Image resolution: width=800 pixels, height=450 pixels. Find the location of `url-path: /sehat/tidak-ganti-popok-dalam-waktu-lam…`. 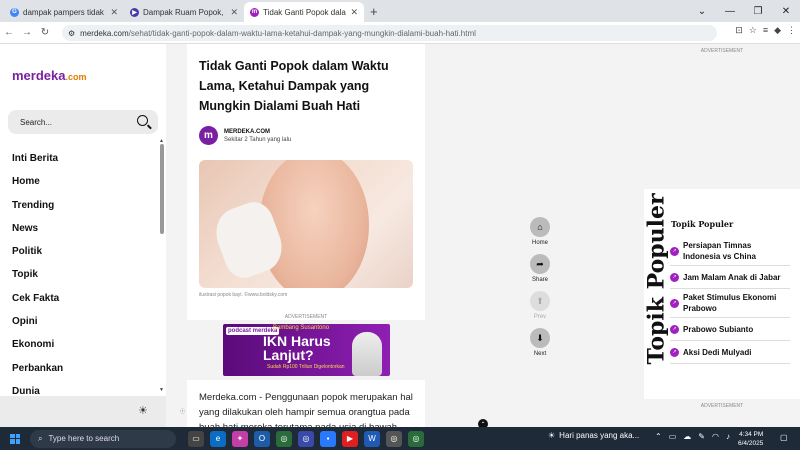

url-path: /sehat/tidak-ganti-popok-dalam-waktu-lam… is located at coordinates (302, 33).